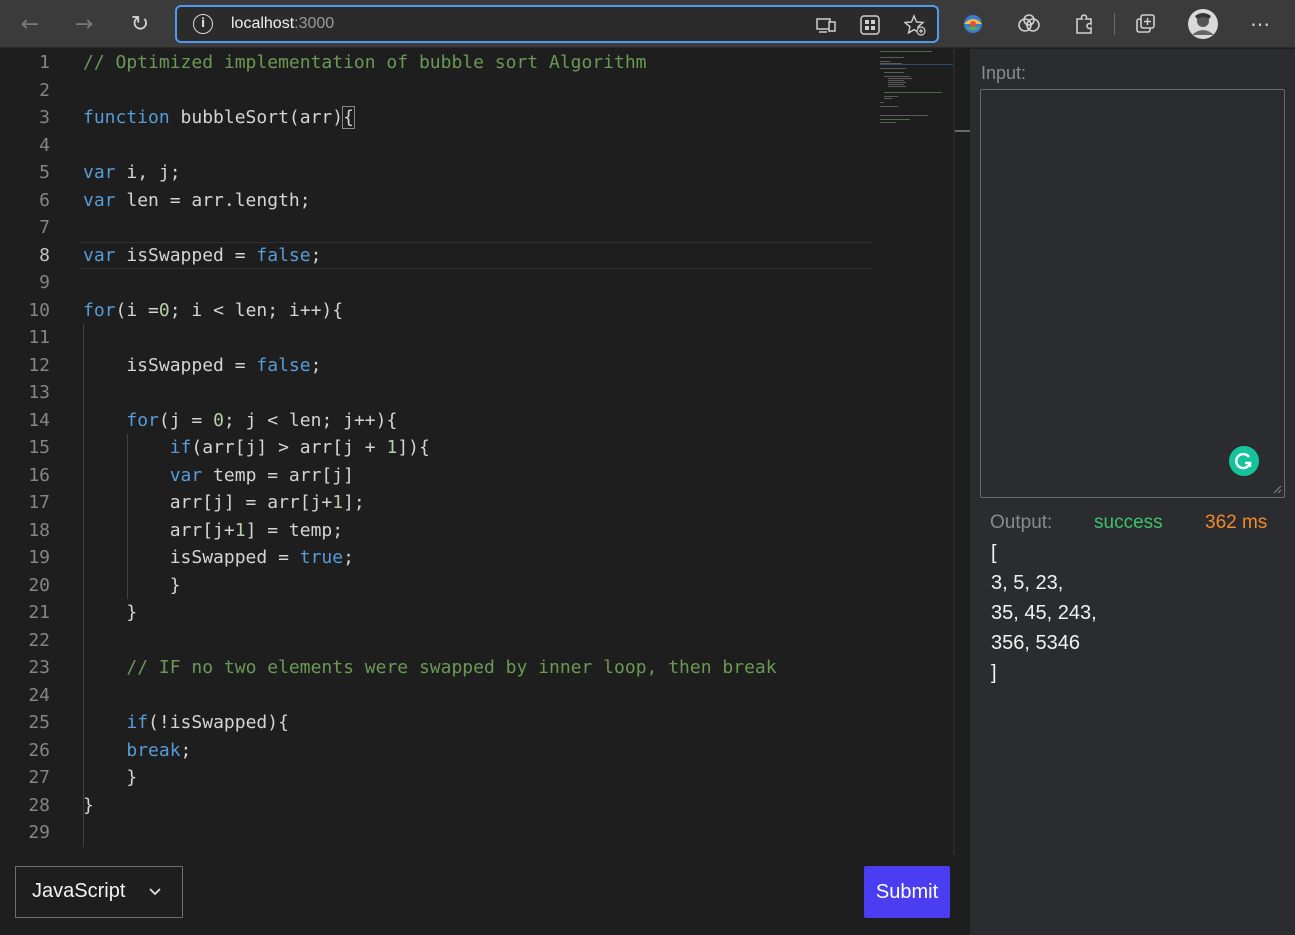 The image size is (1295, 935). Describe the element at coordinates (263, 23) in the screenshot. I see `url-host: localhost` at that location.